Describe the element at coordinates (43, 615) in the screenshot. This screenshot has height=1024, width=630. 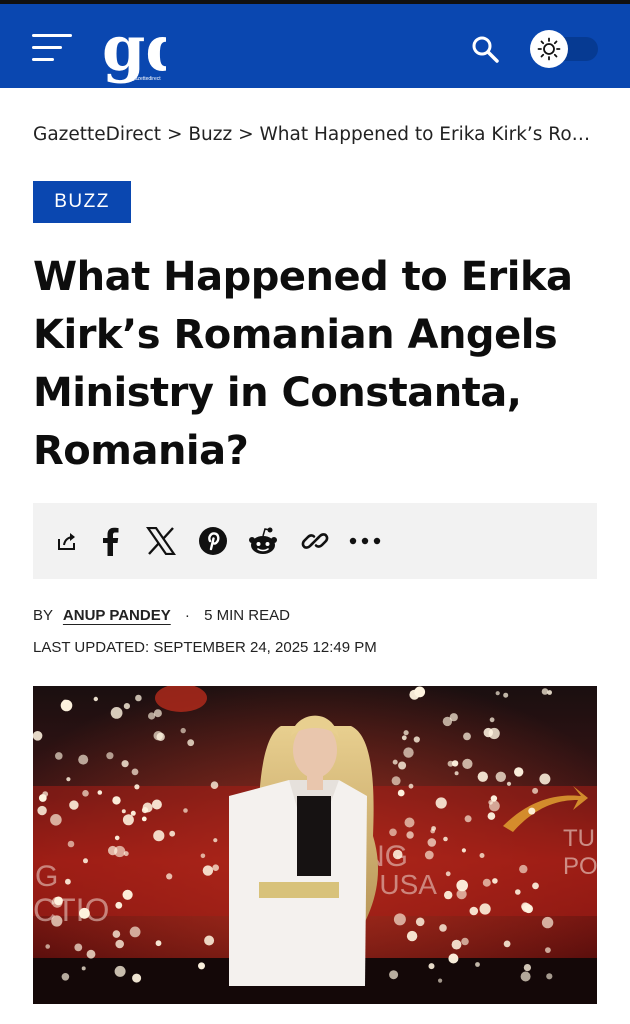
I see `by-label: BY` at that location.